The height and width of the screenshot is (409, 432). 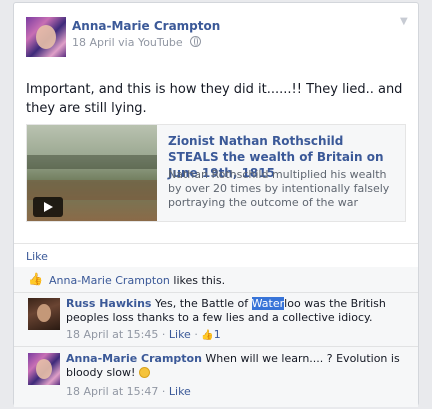 I want to click on selected-text: Water, so click(x=268, y=303).